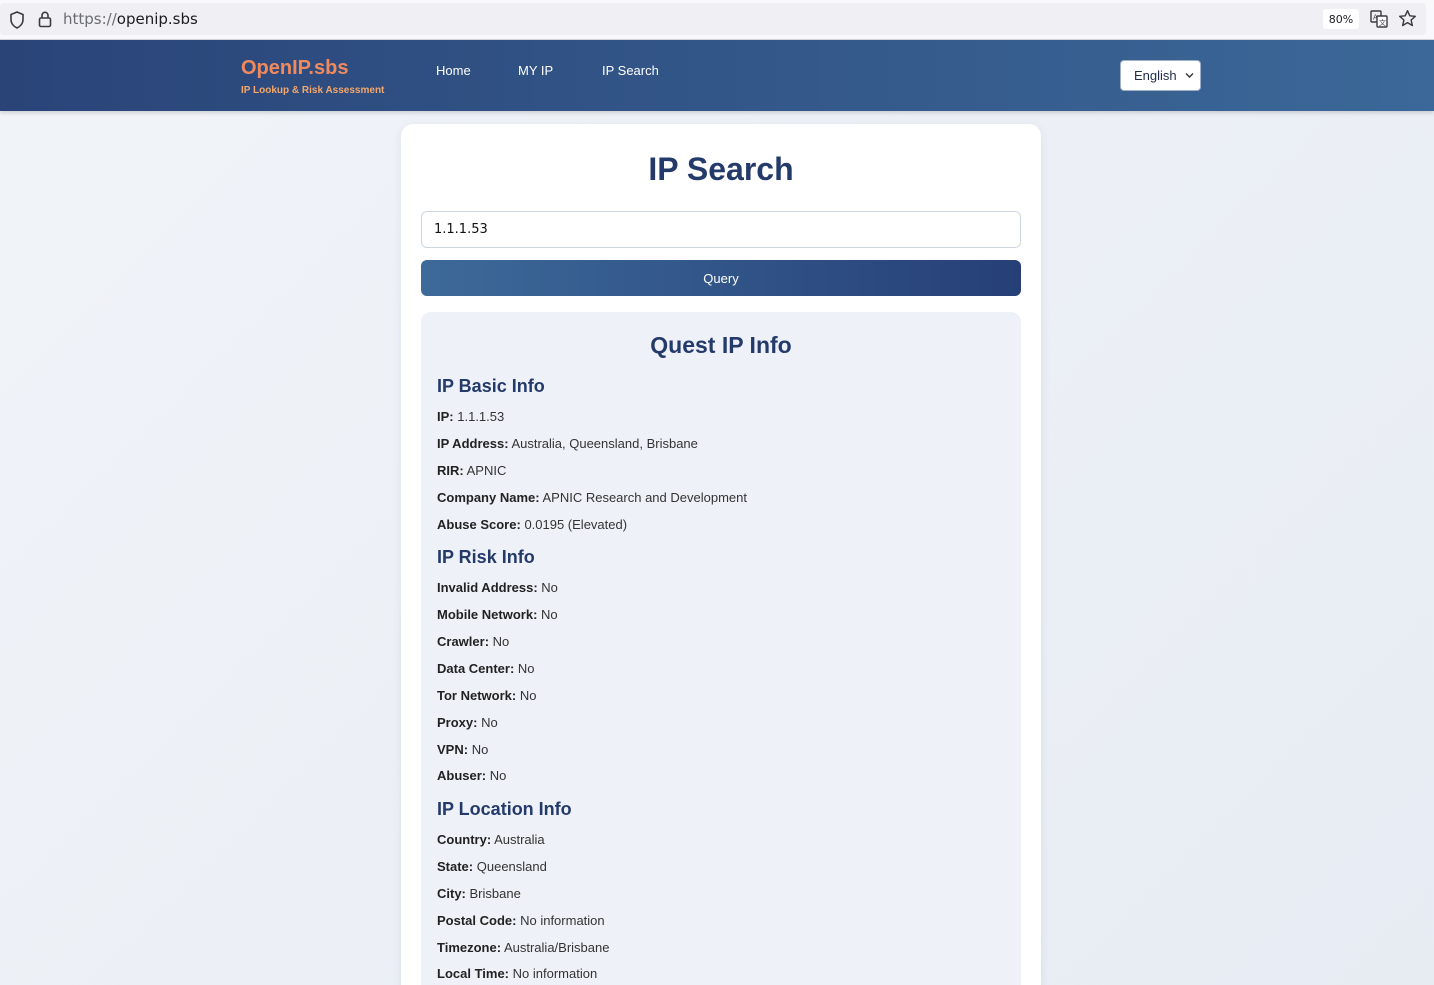 The height and width of the screenshot is (985, 1434). What do you see at coordinates (630, 70) in the screenshot?
I see `nav-ip-search: IP Search` at bounding box center [630, 70].